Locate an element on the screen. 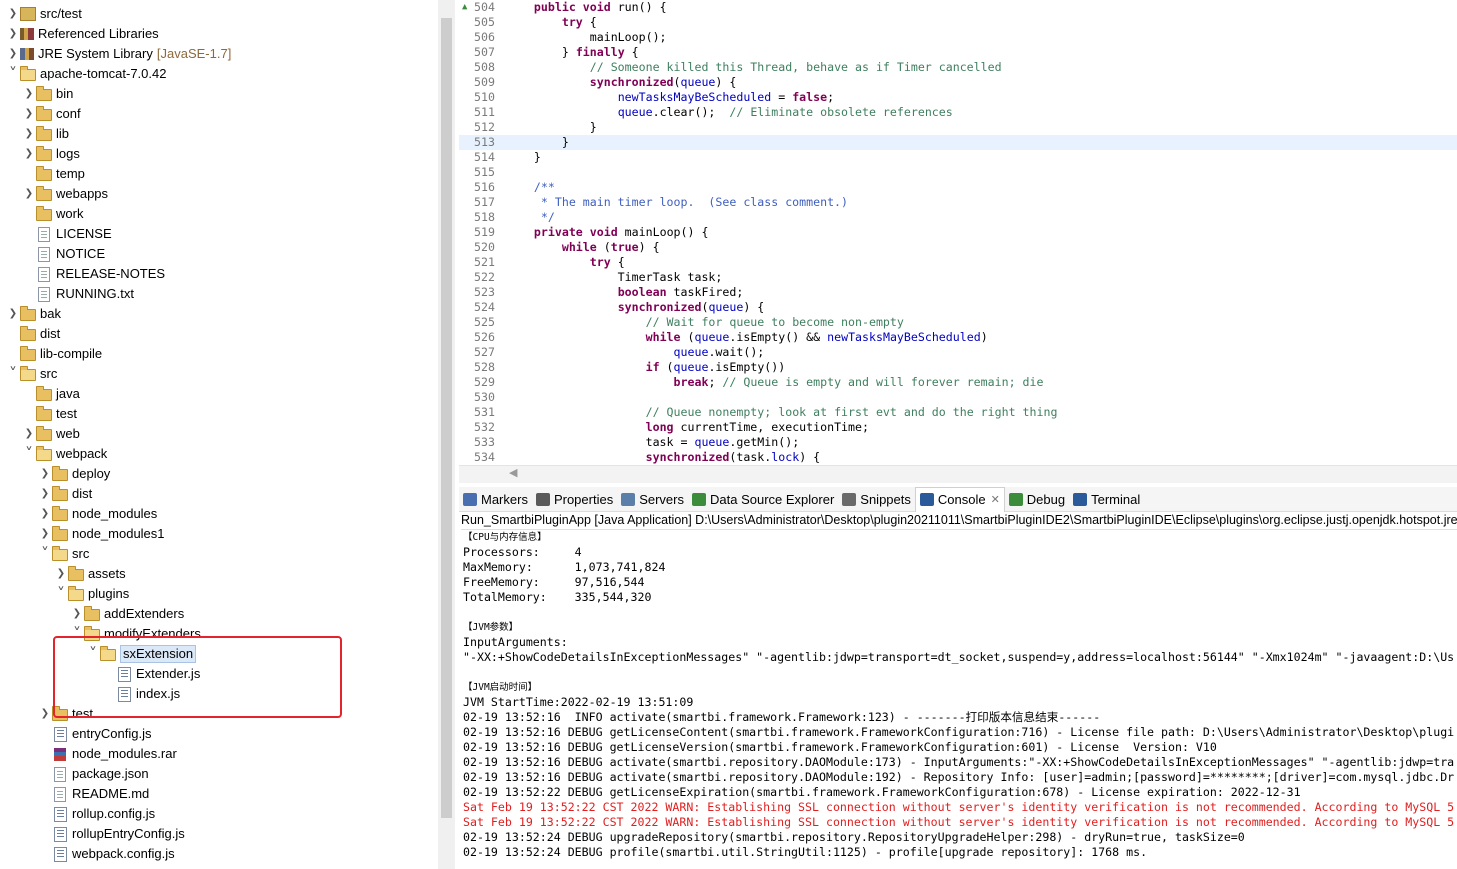  tree-item: ❯ node_modules is located at coordinates (97, 514).